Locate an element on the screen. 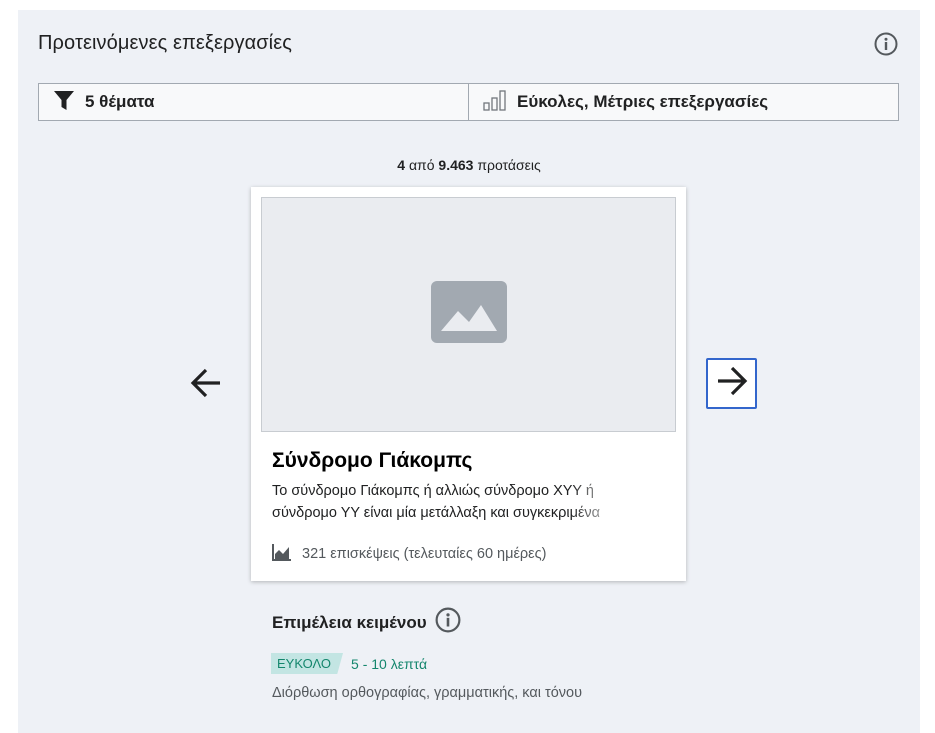 This screenshot has height=733, width=935. card-title: Σύνδρομο Γιάκομπς is located at coordinates (372, 461).